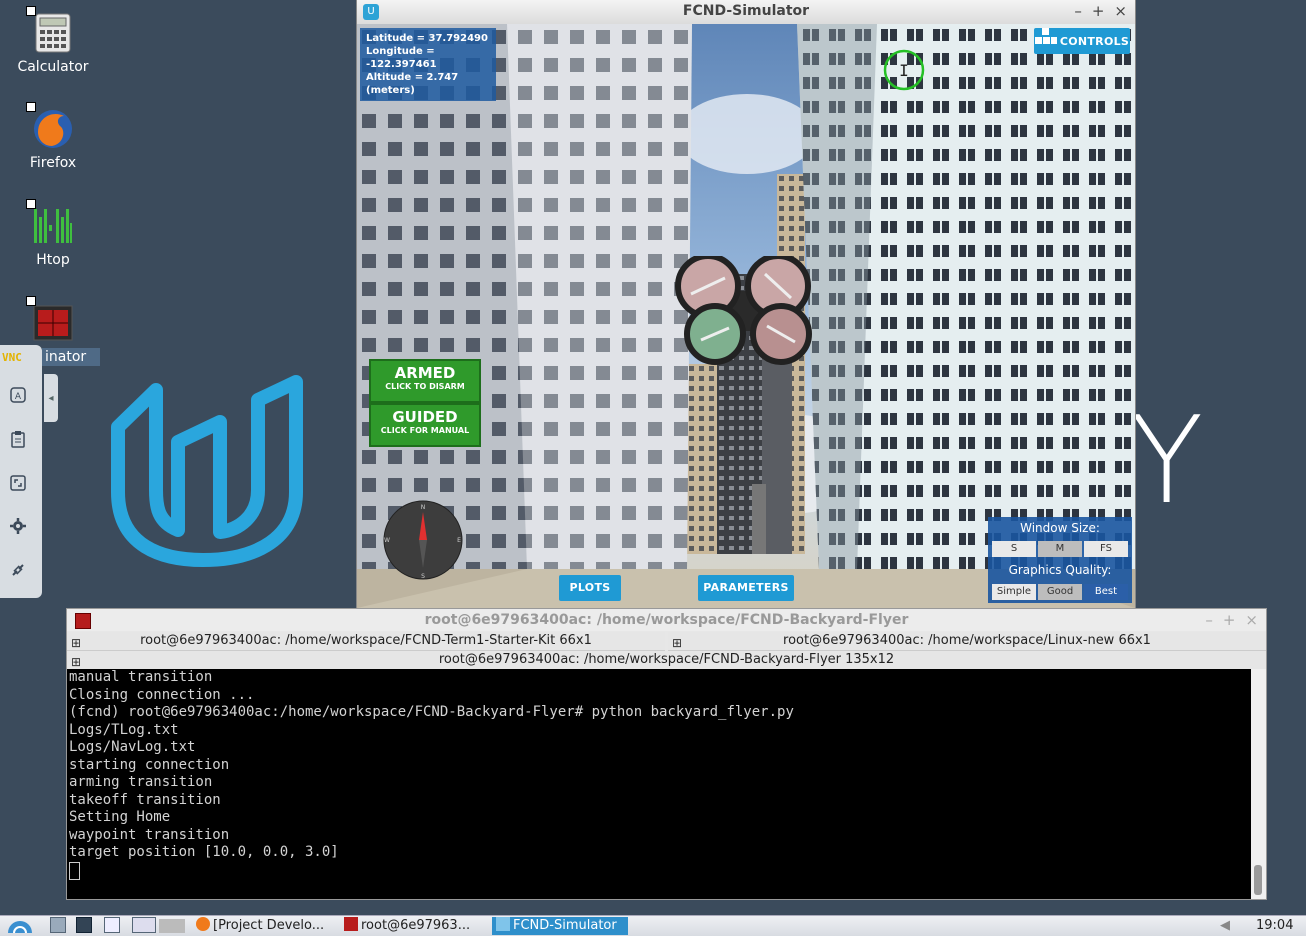 The width and height of the screenshot is (1306, 936). Describe the element at coordinates (1232, 926) in the screenshot. I see `volume-icon: ◀` at that location.